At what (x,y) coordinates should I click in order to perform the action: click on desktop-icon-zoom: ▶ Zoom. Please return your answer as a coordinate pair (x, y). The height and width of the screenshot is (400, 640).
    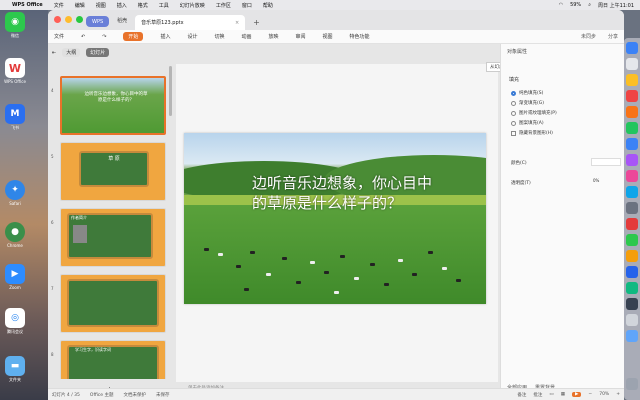
    Looking at the image, I should click on (15, 277).